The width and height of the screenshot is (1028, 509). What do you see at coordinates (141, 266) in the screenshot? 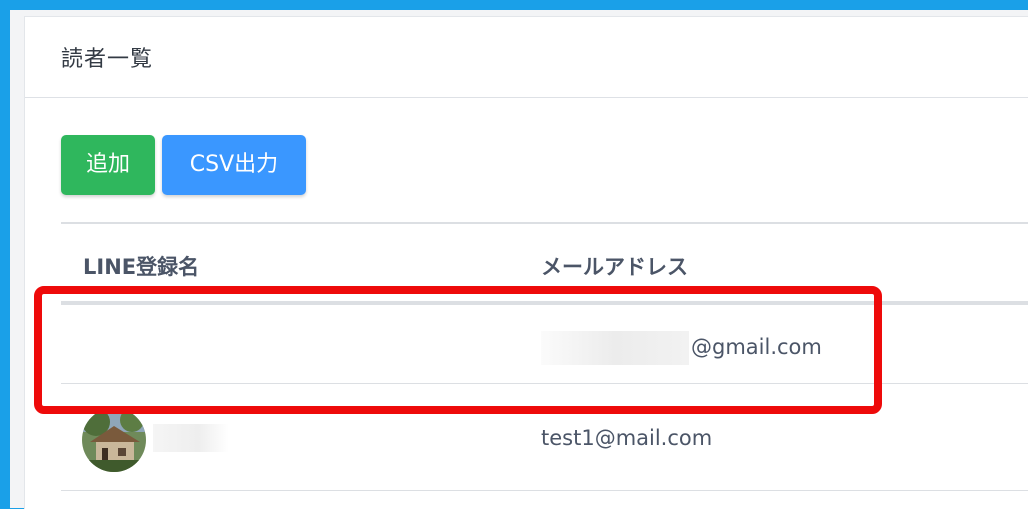
I see `column-header-line-name: LINE登録名` at bounding box center [141, 266].